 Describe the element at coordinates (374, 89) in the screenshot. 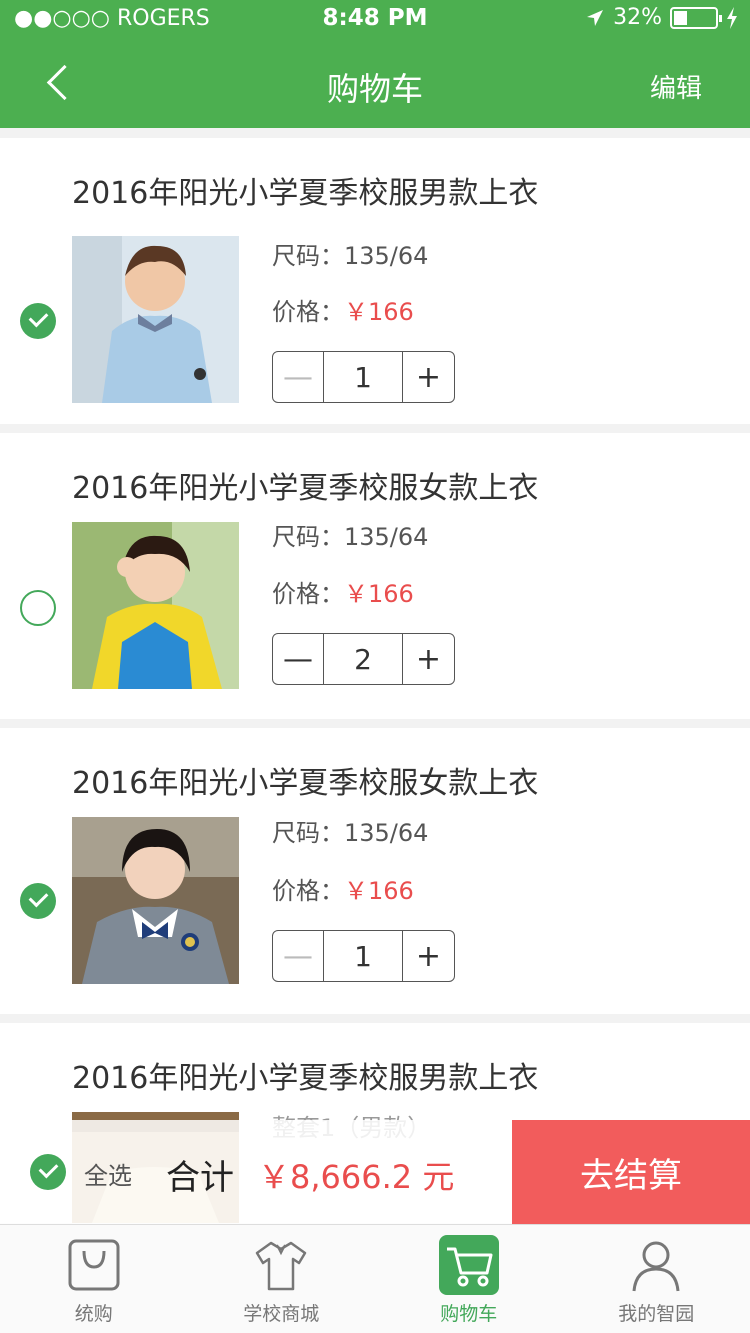

I see `page-title: 购物车` at that location.